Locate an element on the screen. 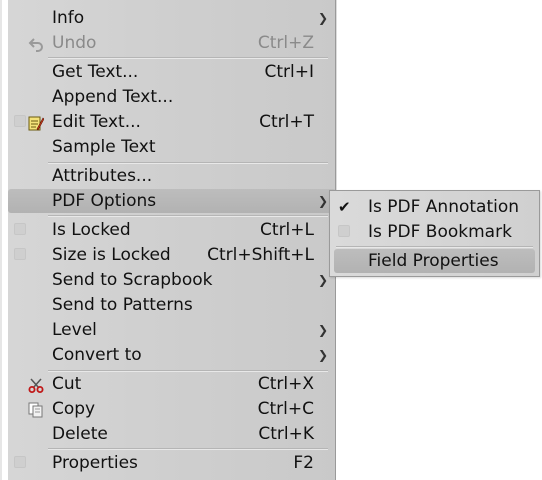 This screenshot has width=542, height=480. menu-item-size-is-locked: Size is Locked Ctrl+Shift+L is located at coordinates (172, 255).